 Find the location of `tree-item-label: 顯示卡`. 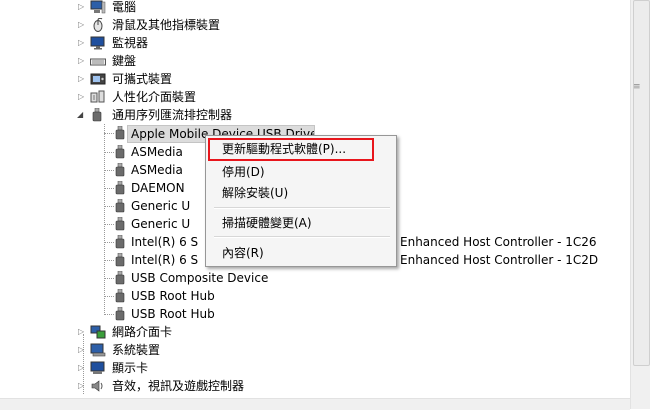

tree-item-label: 顯示卡 is located at coordinates (130, 368).